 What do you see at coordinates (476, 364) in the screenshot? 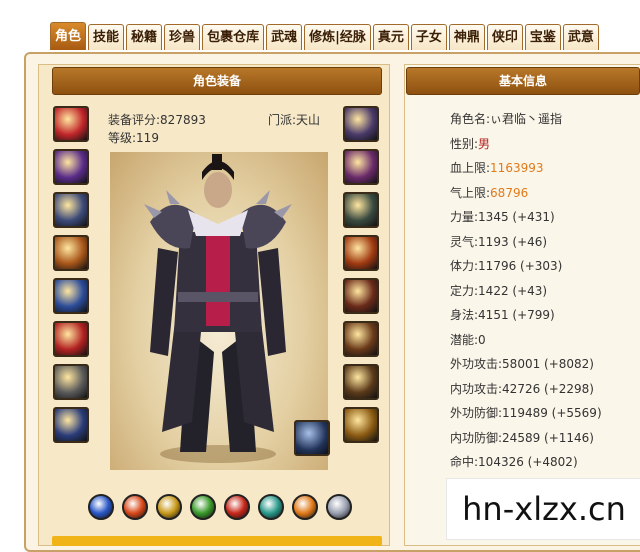
I see `stat-label: 外功攻击:` at bounding box center [476, 364].